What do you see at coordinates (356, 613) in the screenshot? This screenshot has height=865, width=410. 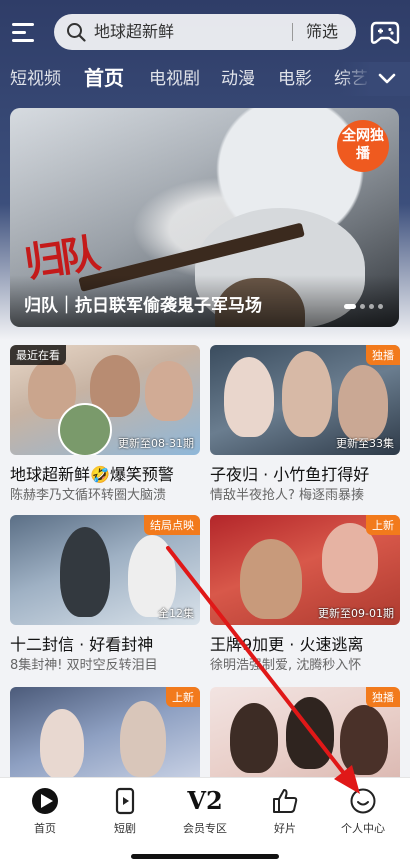 I see `episode-label: 更新至09-01期` at bounding box center [356, 613].